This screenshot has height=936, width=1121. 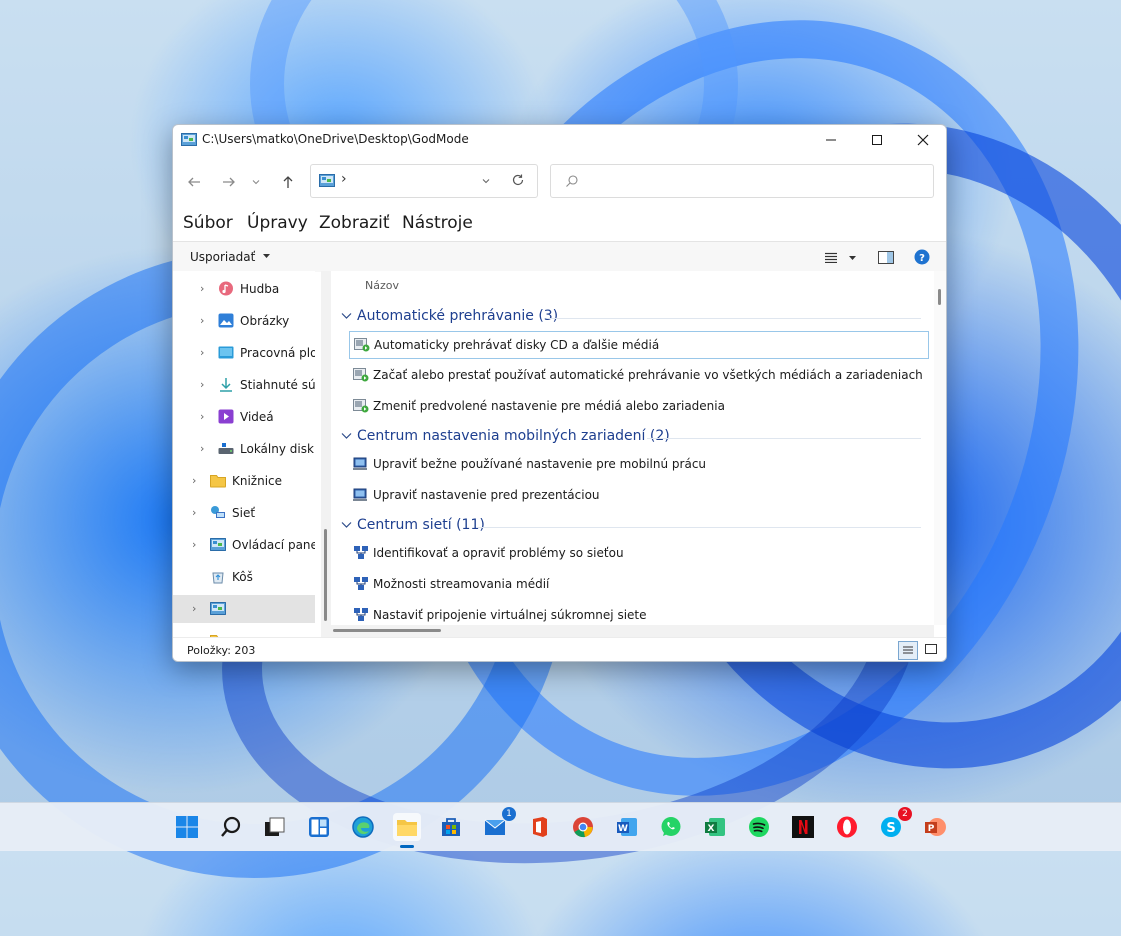 I want to click on spotify-button, so click(x=759, y=827).